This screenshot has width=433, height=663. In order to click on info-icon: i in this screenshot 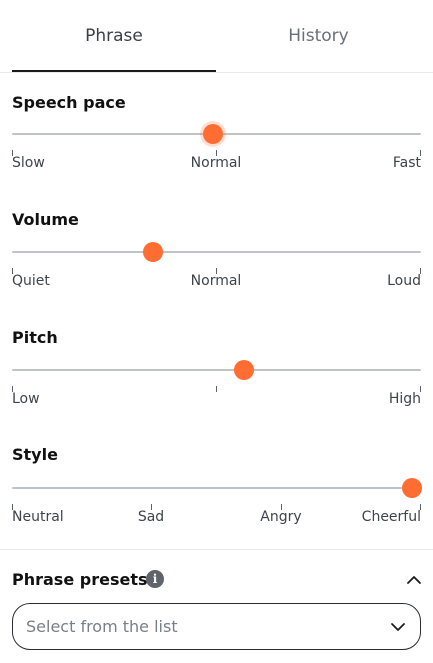, I will do `click(155, 579)`.